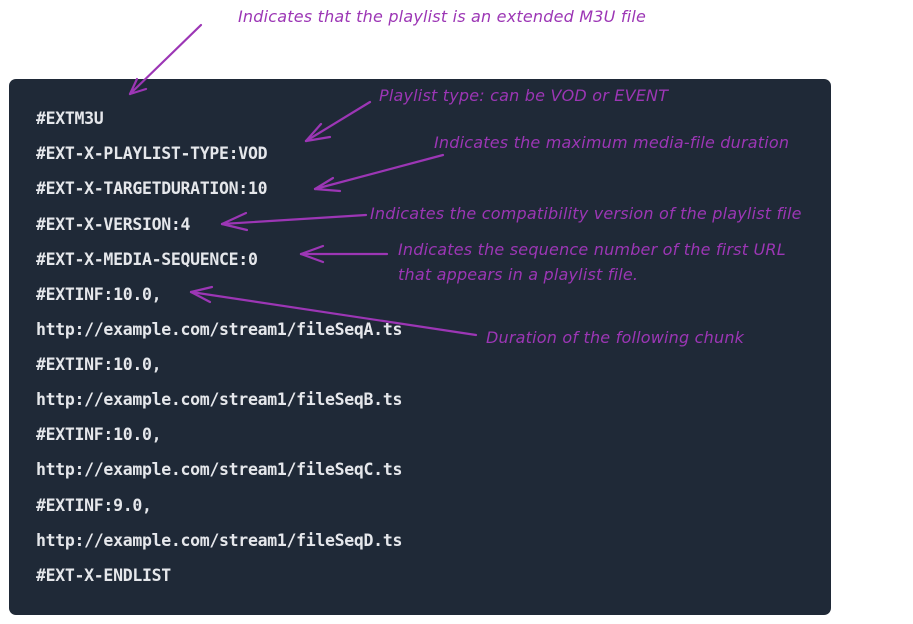 The image size is (913, 624). Describe the element at coordinates (103, 575) in the screenshot. I see `code-line-endlist: #EXT-X-ENDLIST` at that location.